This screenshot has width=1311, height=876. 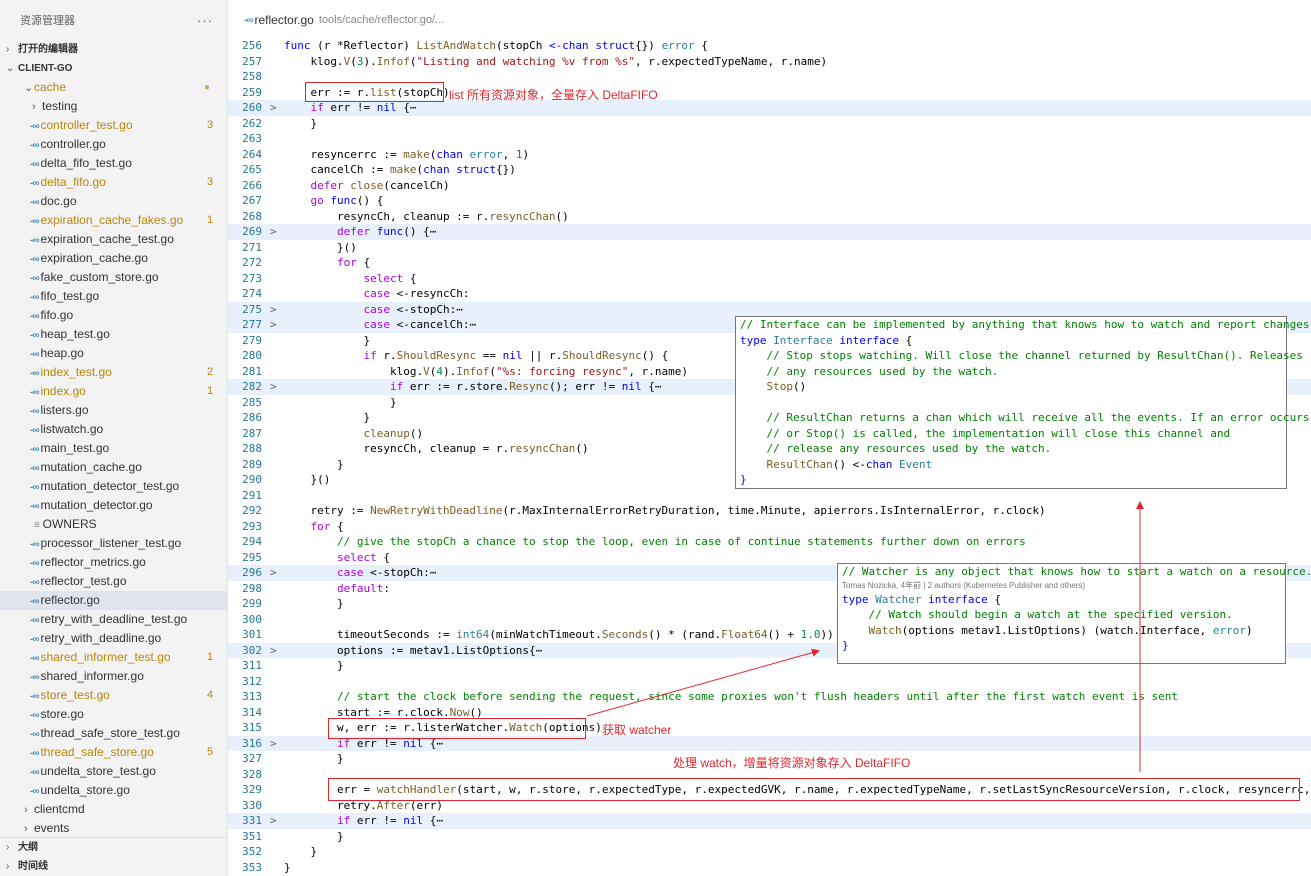 What do you see at coordinates (769, 682) in the screenshot?
I see `code-line: 312` at bounding box center [769, 682].